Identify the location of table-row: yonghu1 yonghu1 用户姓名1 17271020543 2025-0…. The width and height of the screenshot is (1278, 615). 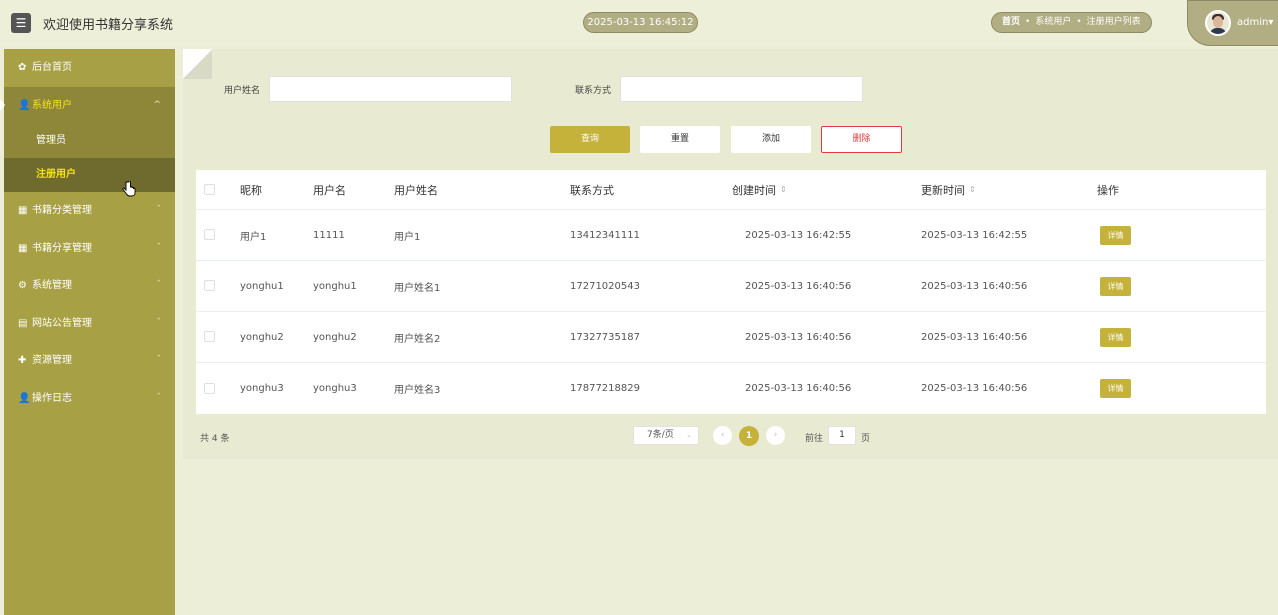
(731, 286).